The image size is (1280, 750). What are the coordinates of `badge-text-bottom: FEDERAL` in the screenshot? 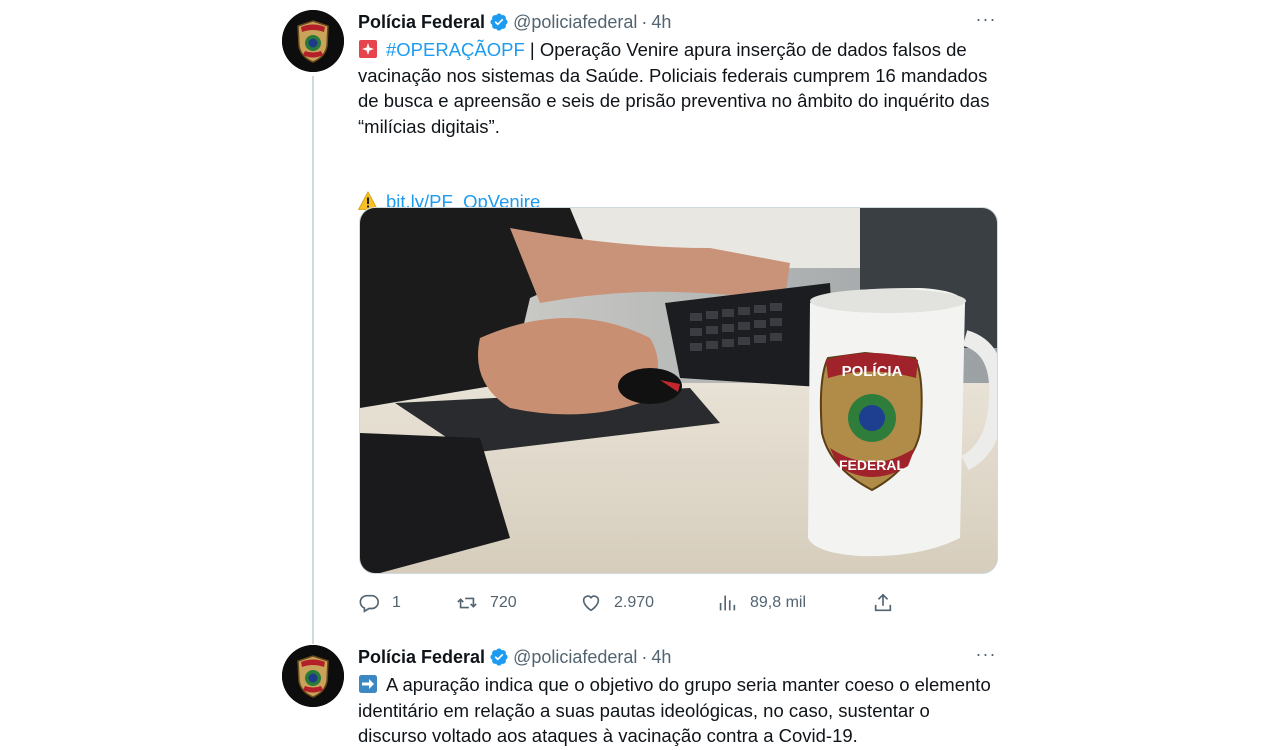 It's located at (872, 465).